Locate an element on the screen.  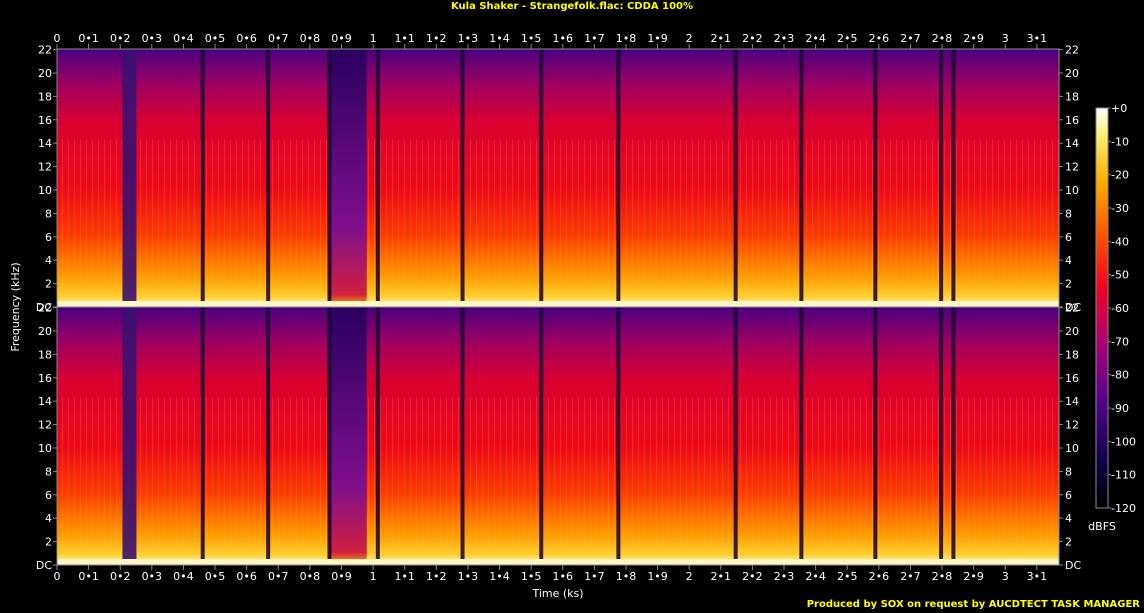
x-tick-label-top: 1•4 is located at coordinates (499, 38).